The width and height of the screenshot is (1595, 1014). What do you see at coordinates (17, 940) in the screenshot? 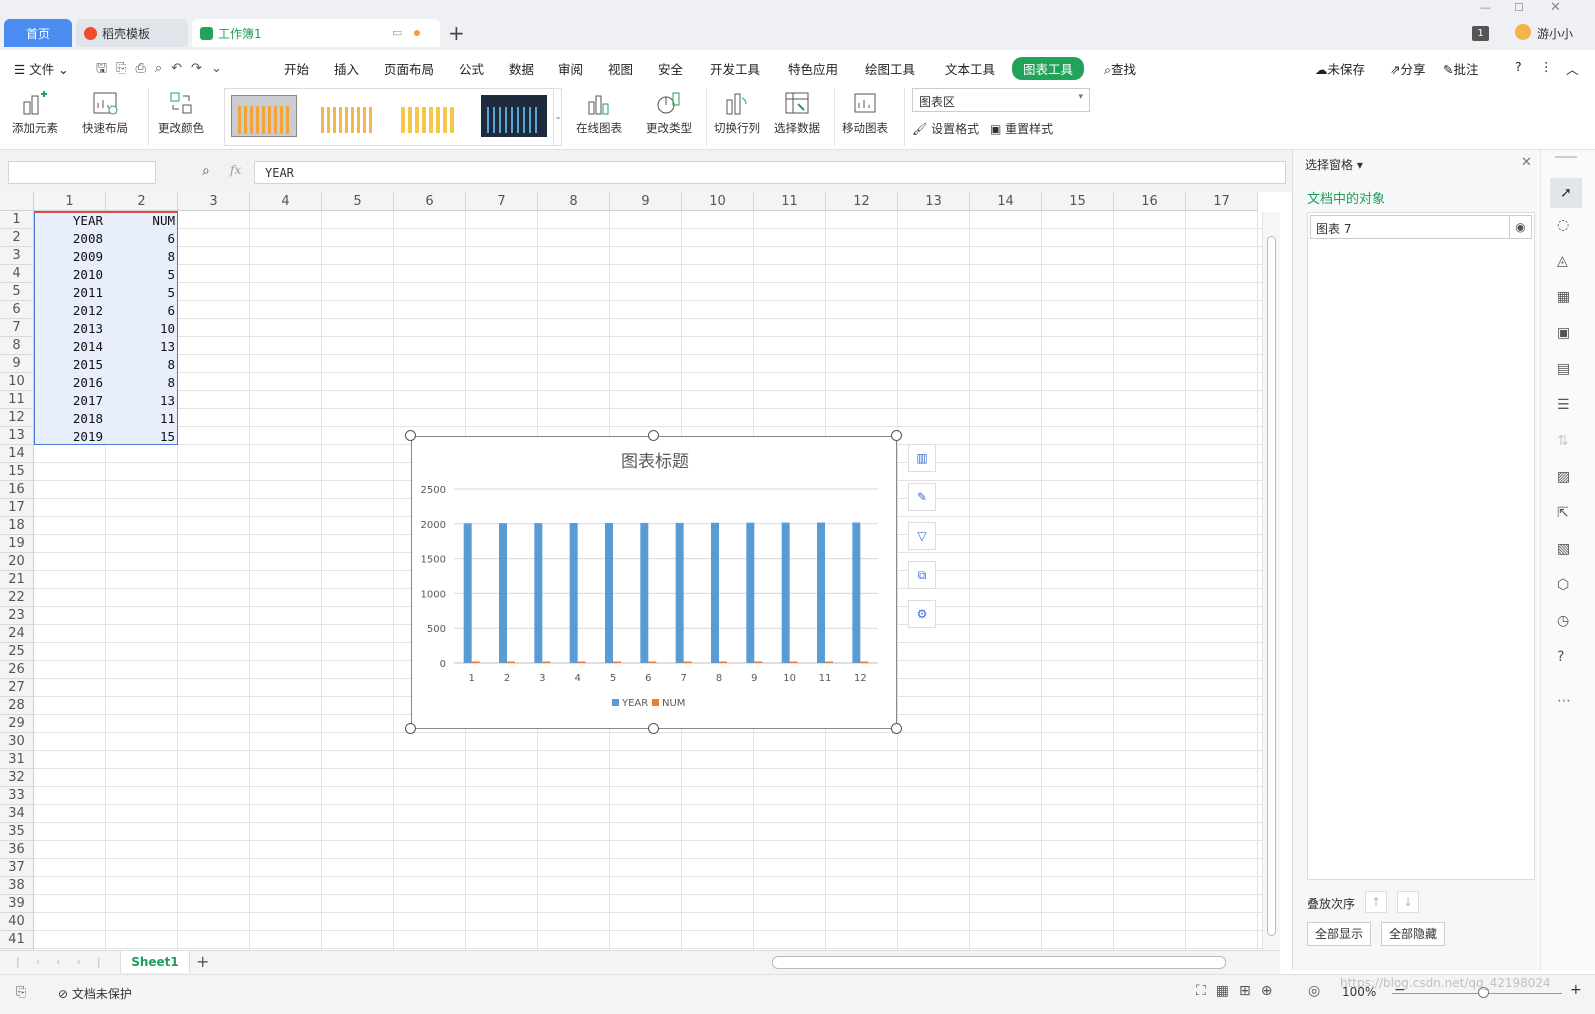
I see `row-header-41: 41` at bounding box center [17, 940].